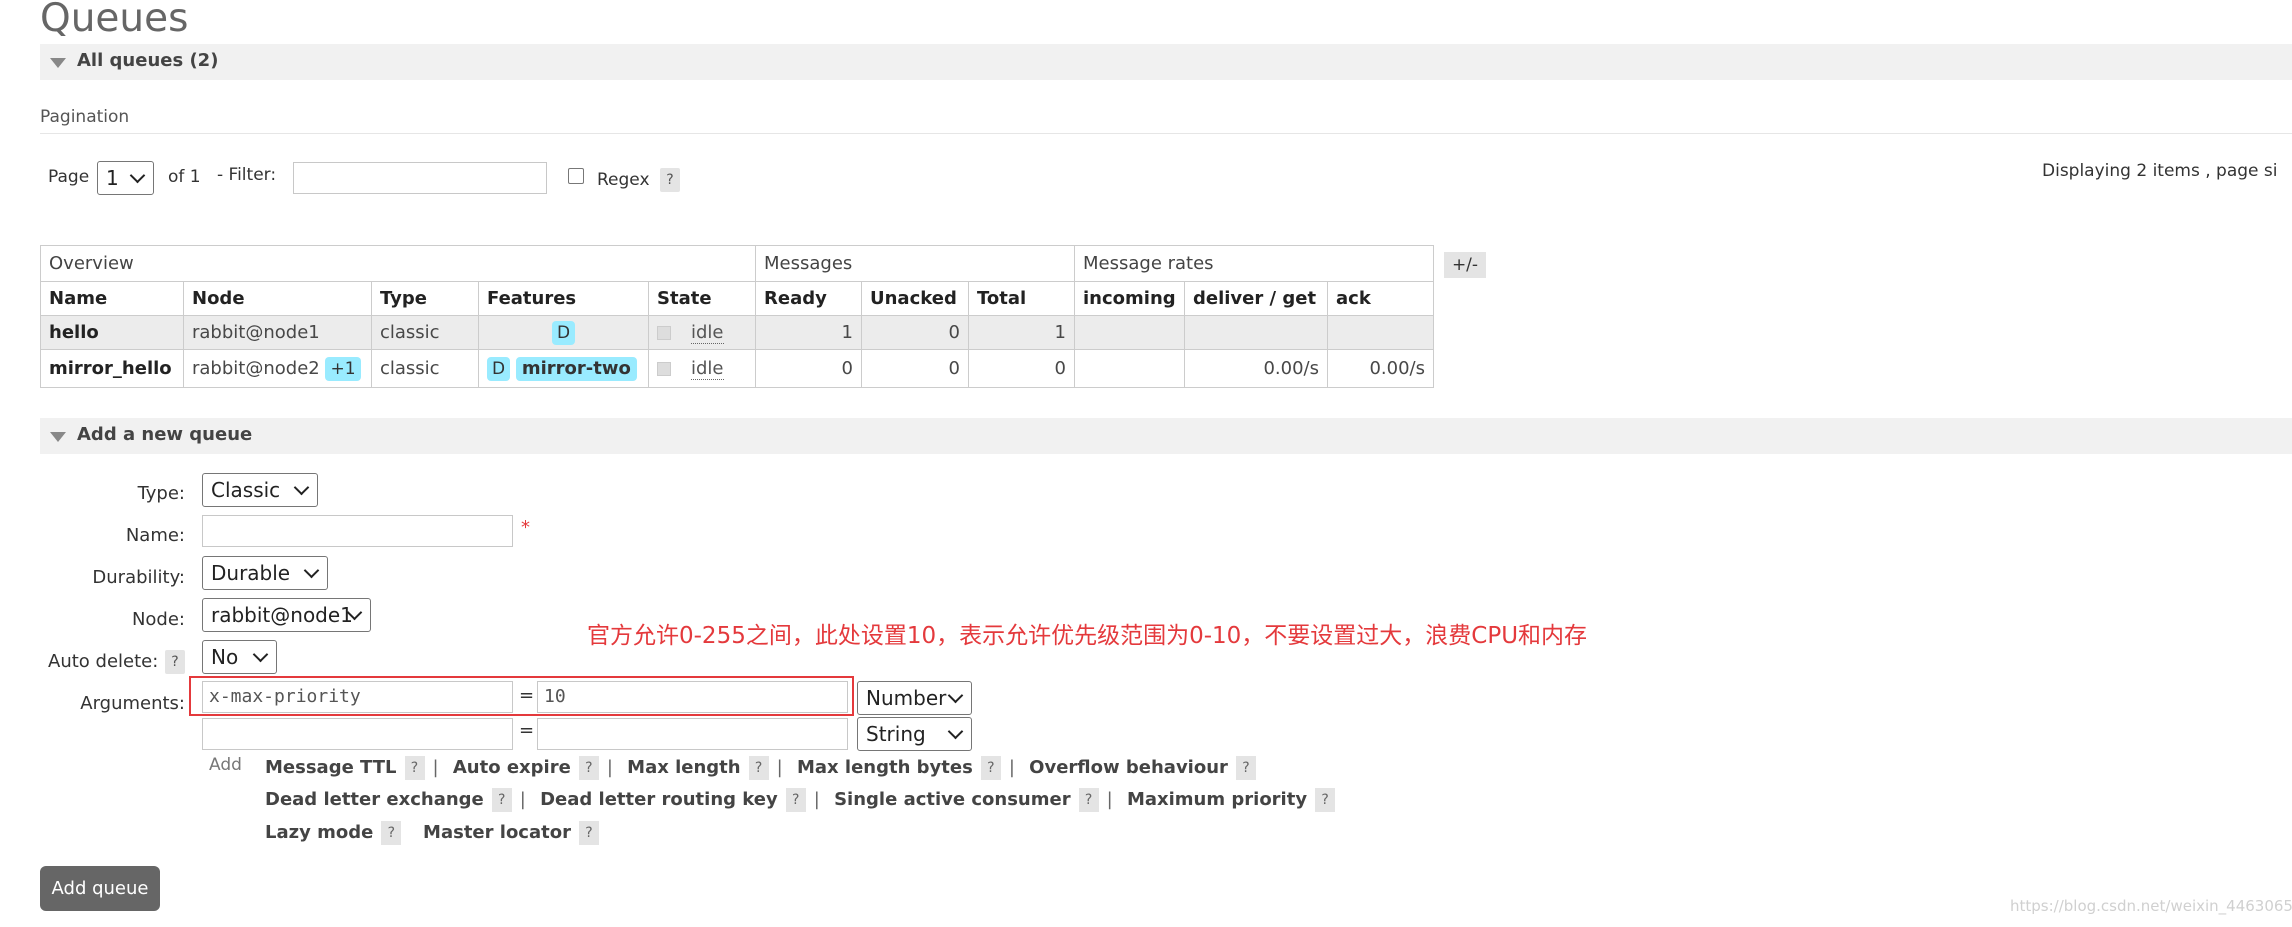 This screenshot has width=2292, height=927. What do you see at coordinates (225, 765) in the screenshot?
I see `add-label: Add` at bounding box center [225, 765].